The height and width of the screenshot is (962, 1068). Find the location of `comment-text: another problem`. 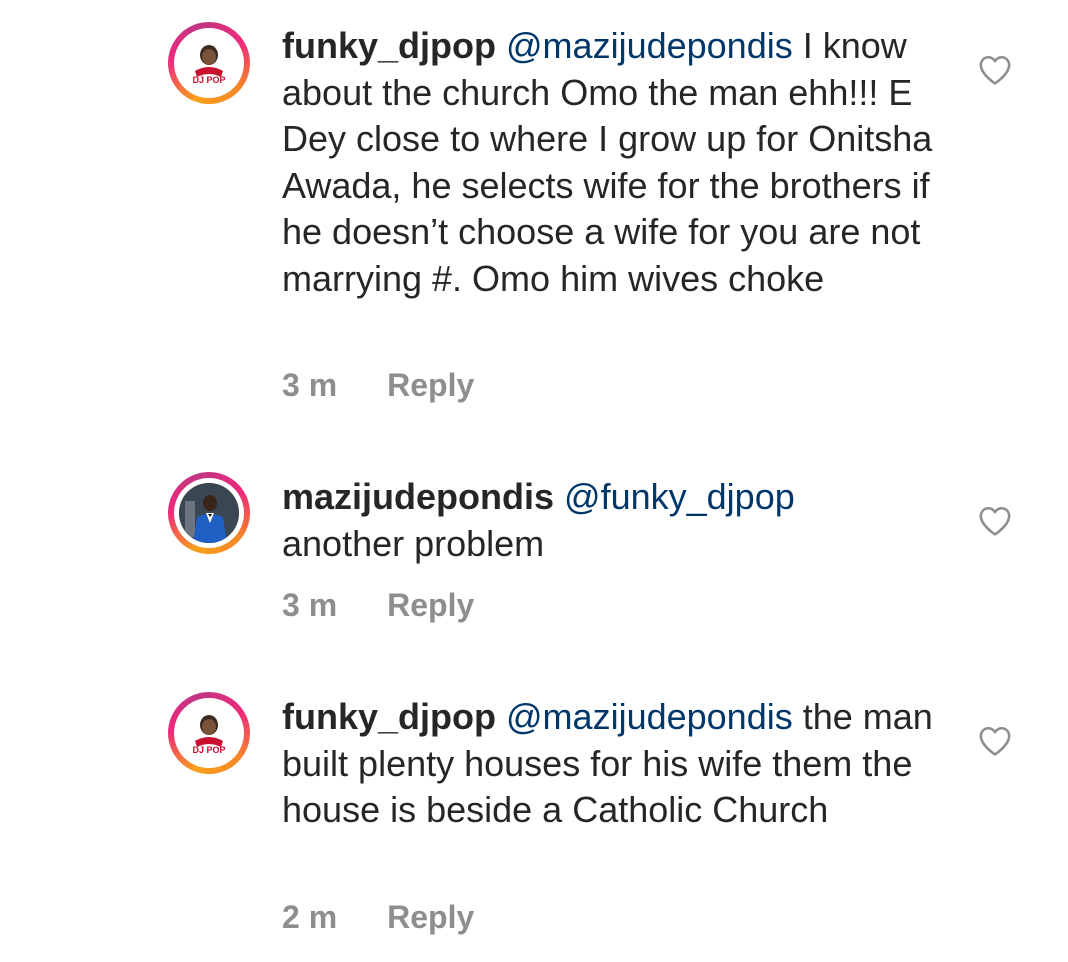

comment-text: another problem is located at coordinates (413, 543).